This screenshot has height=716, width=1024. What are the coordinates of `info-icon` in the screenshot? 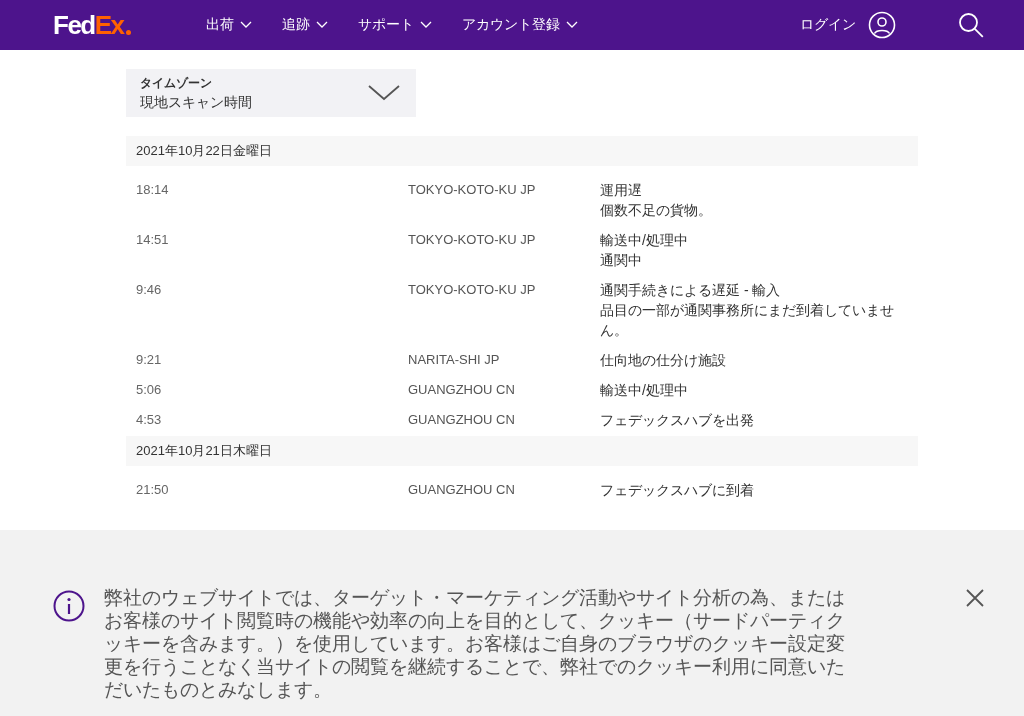 It's located at (69, 606).